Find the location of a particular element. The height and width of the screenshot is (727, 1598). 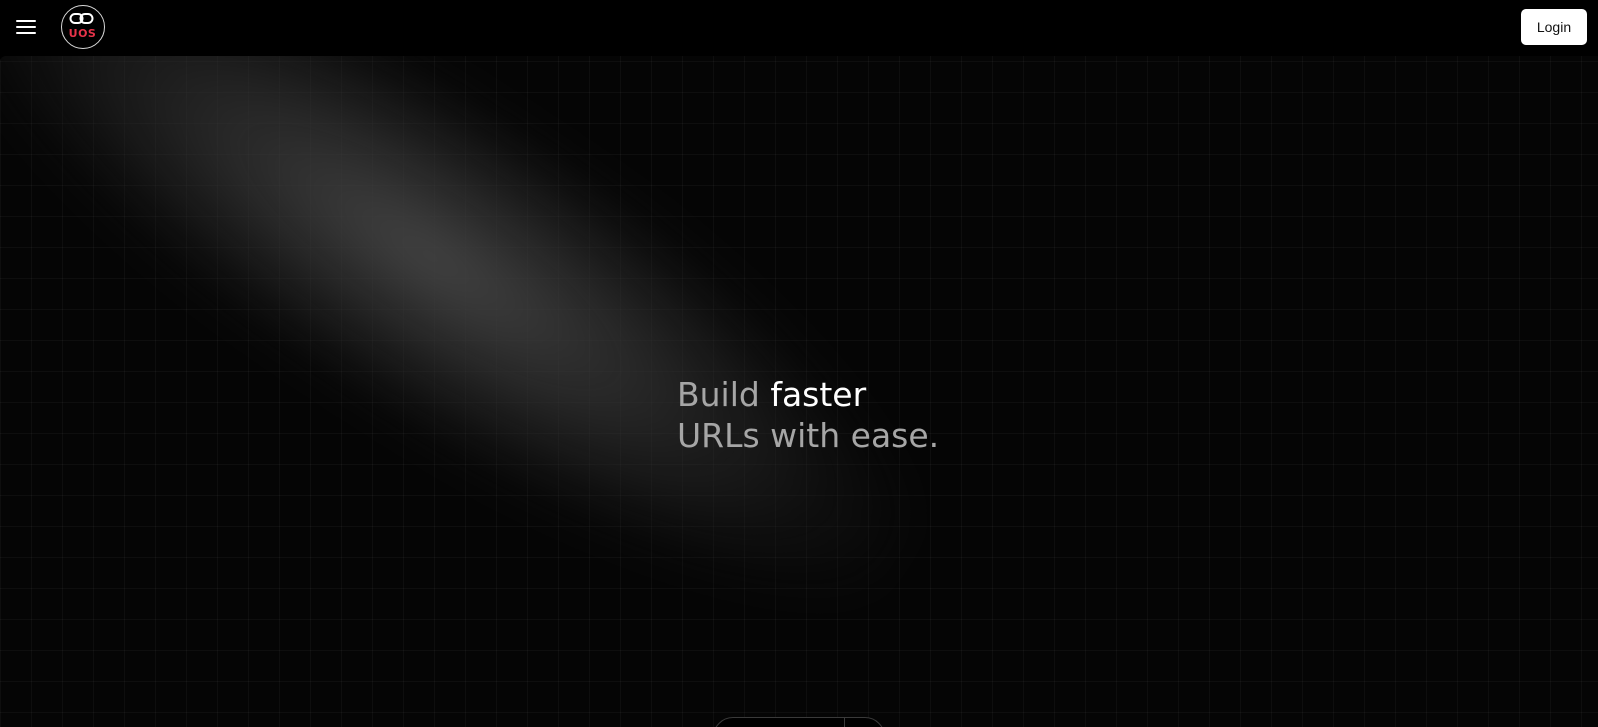

top-navbar: UOS Login is located at coordinates (799, 28).